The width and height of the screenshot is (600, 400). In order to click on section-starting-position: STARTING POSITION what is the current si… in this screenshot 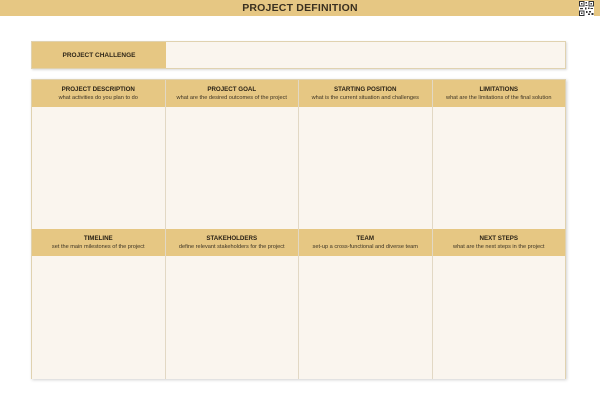, I will do `click(366, 154)`.